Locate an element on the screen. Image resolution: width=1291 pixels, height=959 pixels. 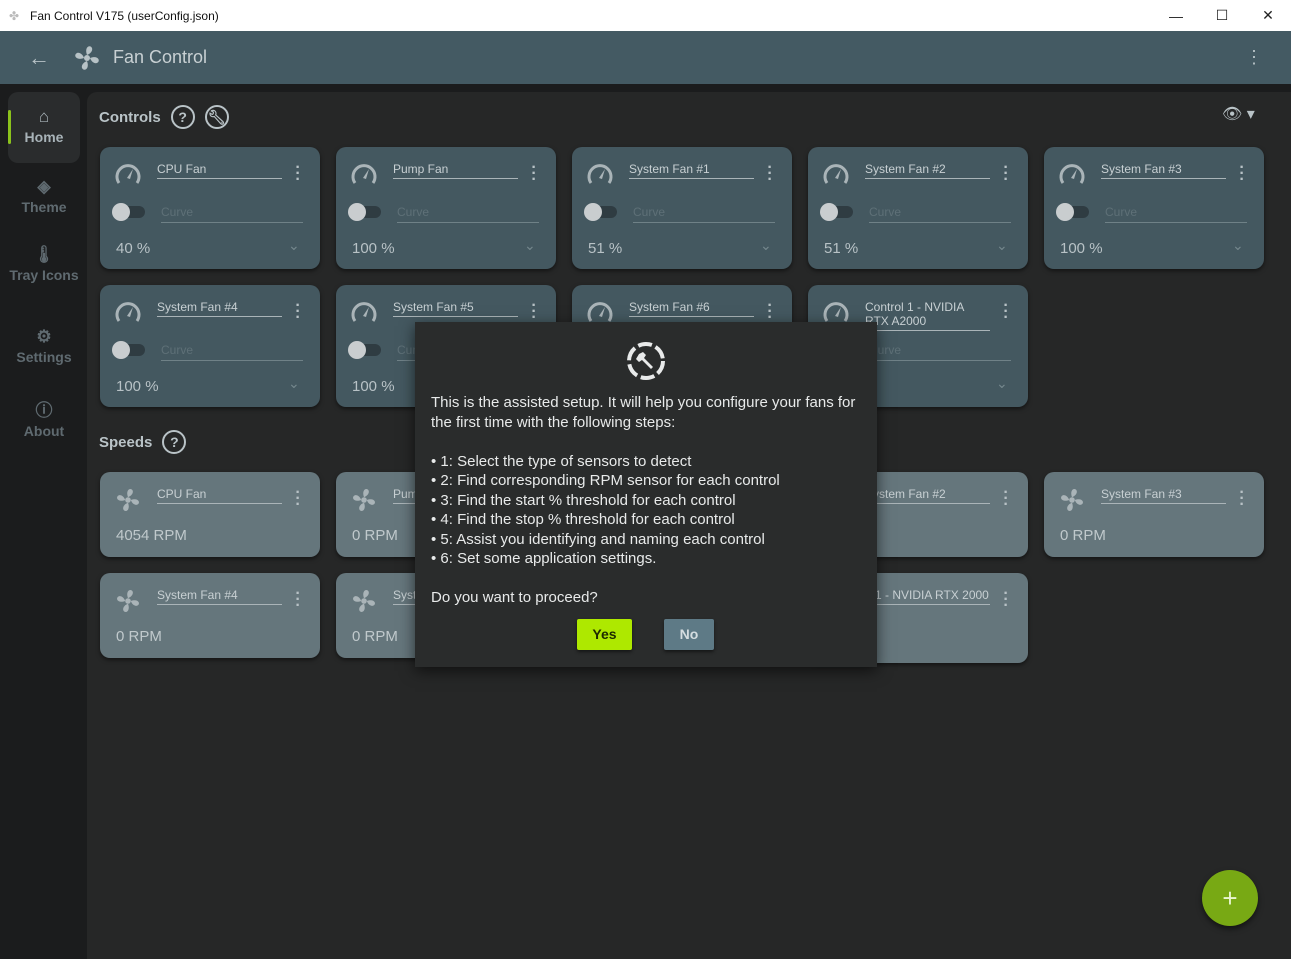
minimize-button: — is located at coordinates (1176, 15).